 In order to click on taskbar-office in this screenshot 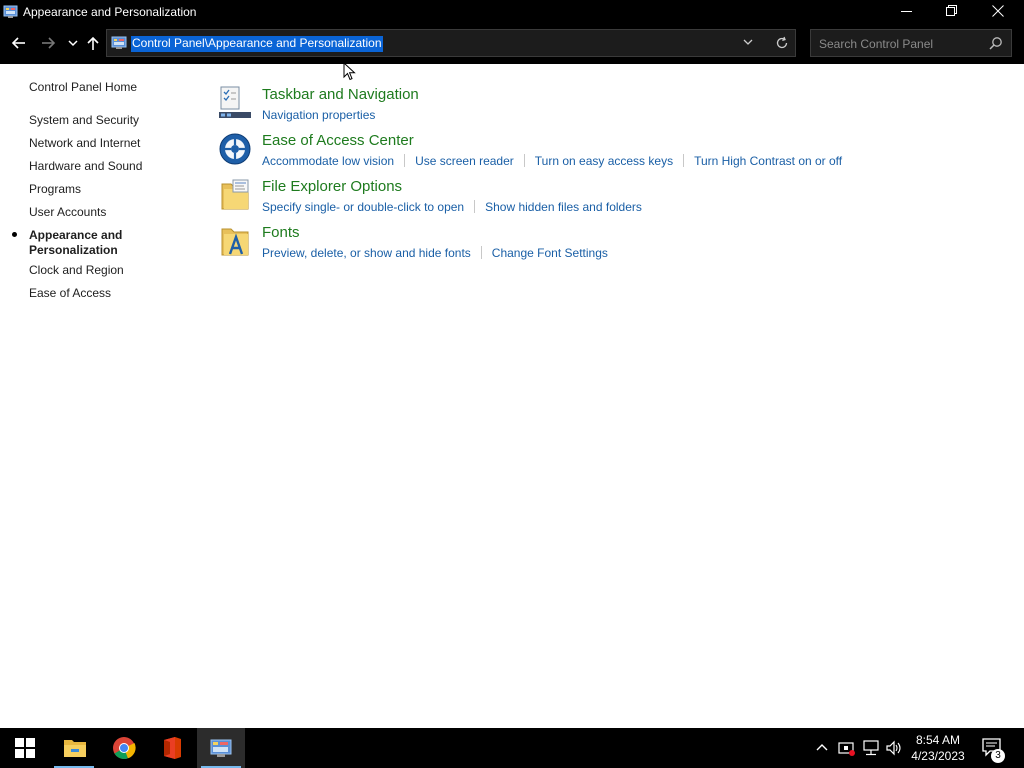, I will do `click(172, 748)`.